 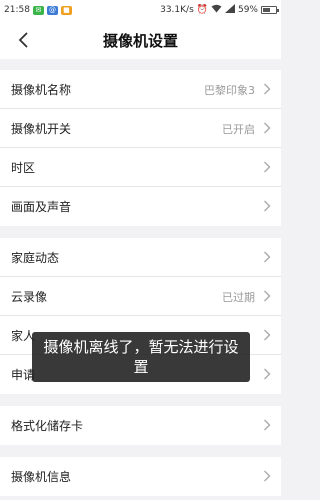 What do you see at coordinates (41, 90) in the screenshot?
I see `setting-label: 摄像机名称` at bounding box center [41, 90].